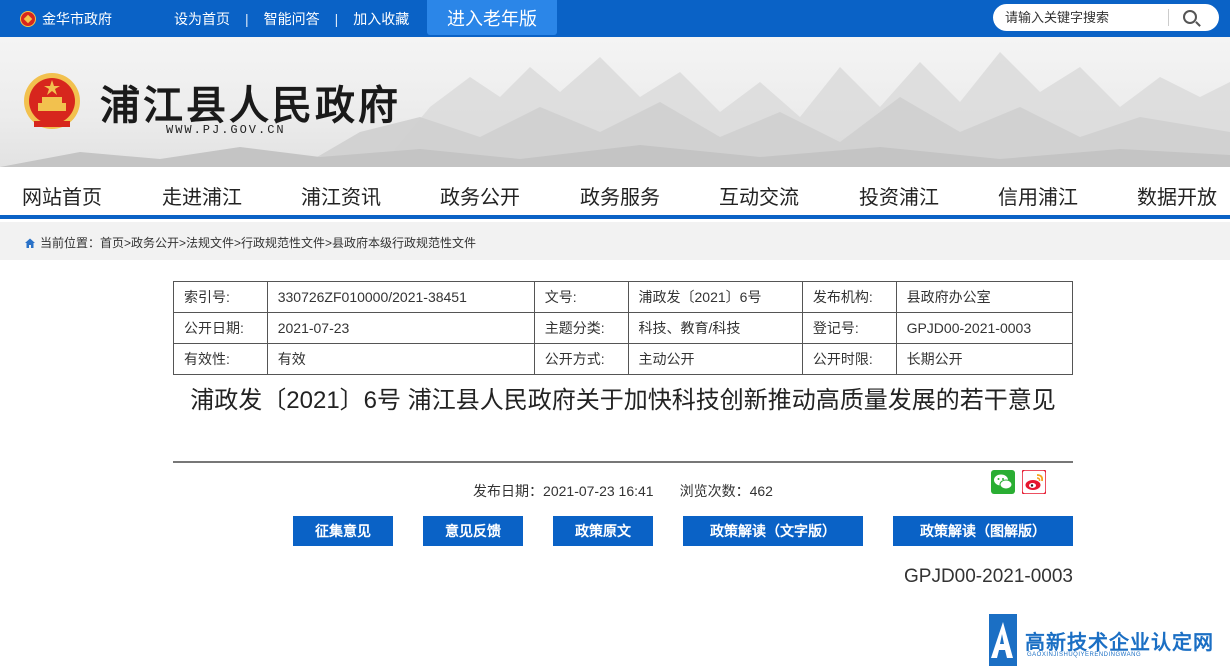 The width and height of the screenshot is (1230, 666). What do you see at coordinates (473, 531) in the screenshot?
I see `feedback-button: 意见反馈` at bounding box center [473, 531].